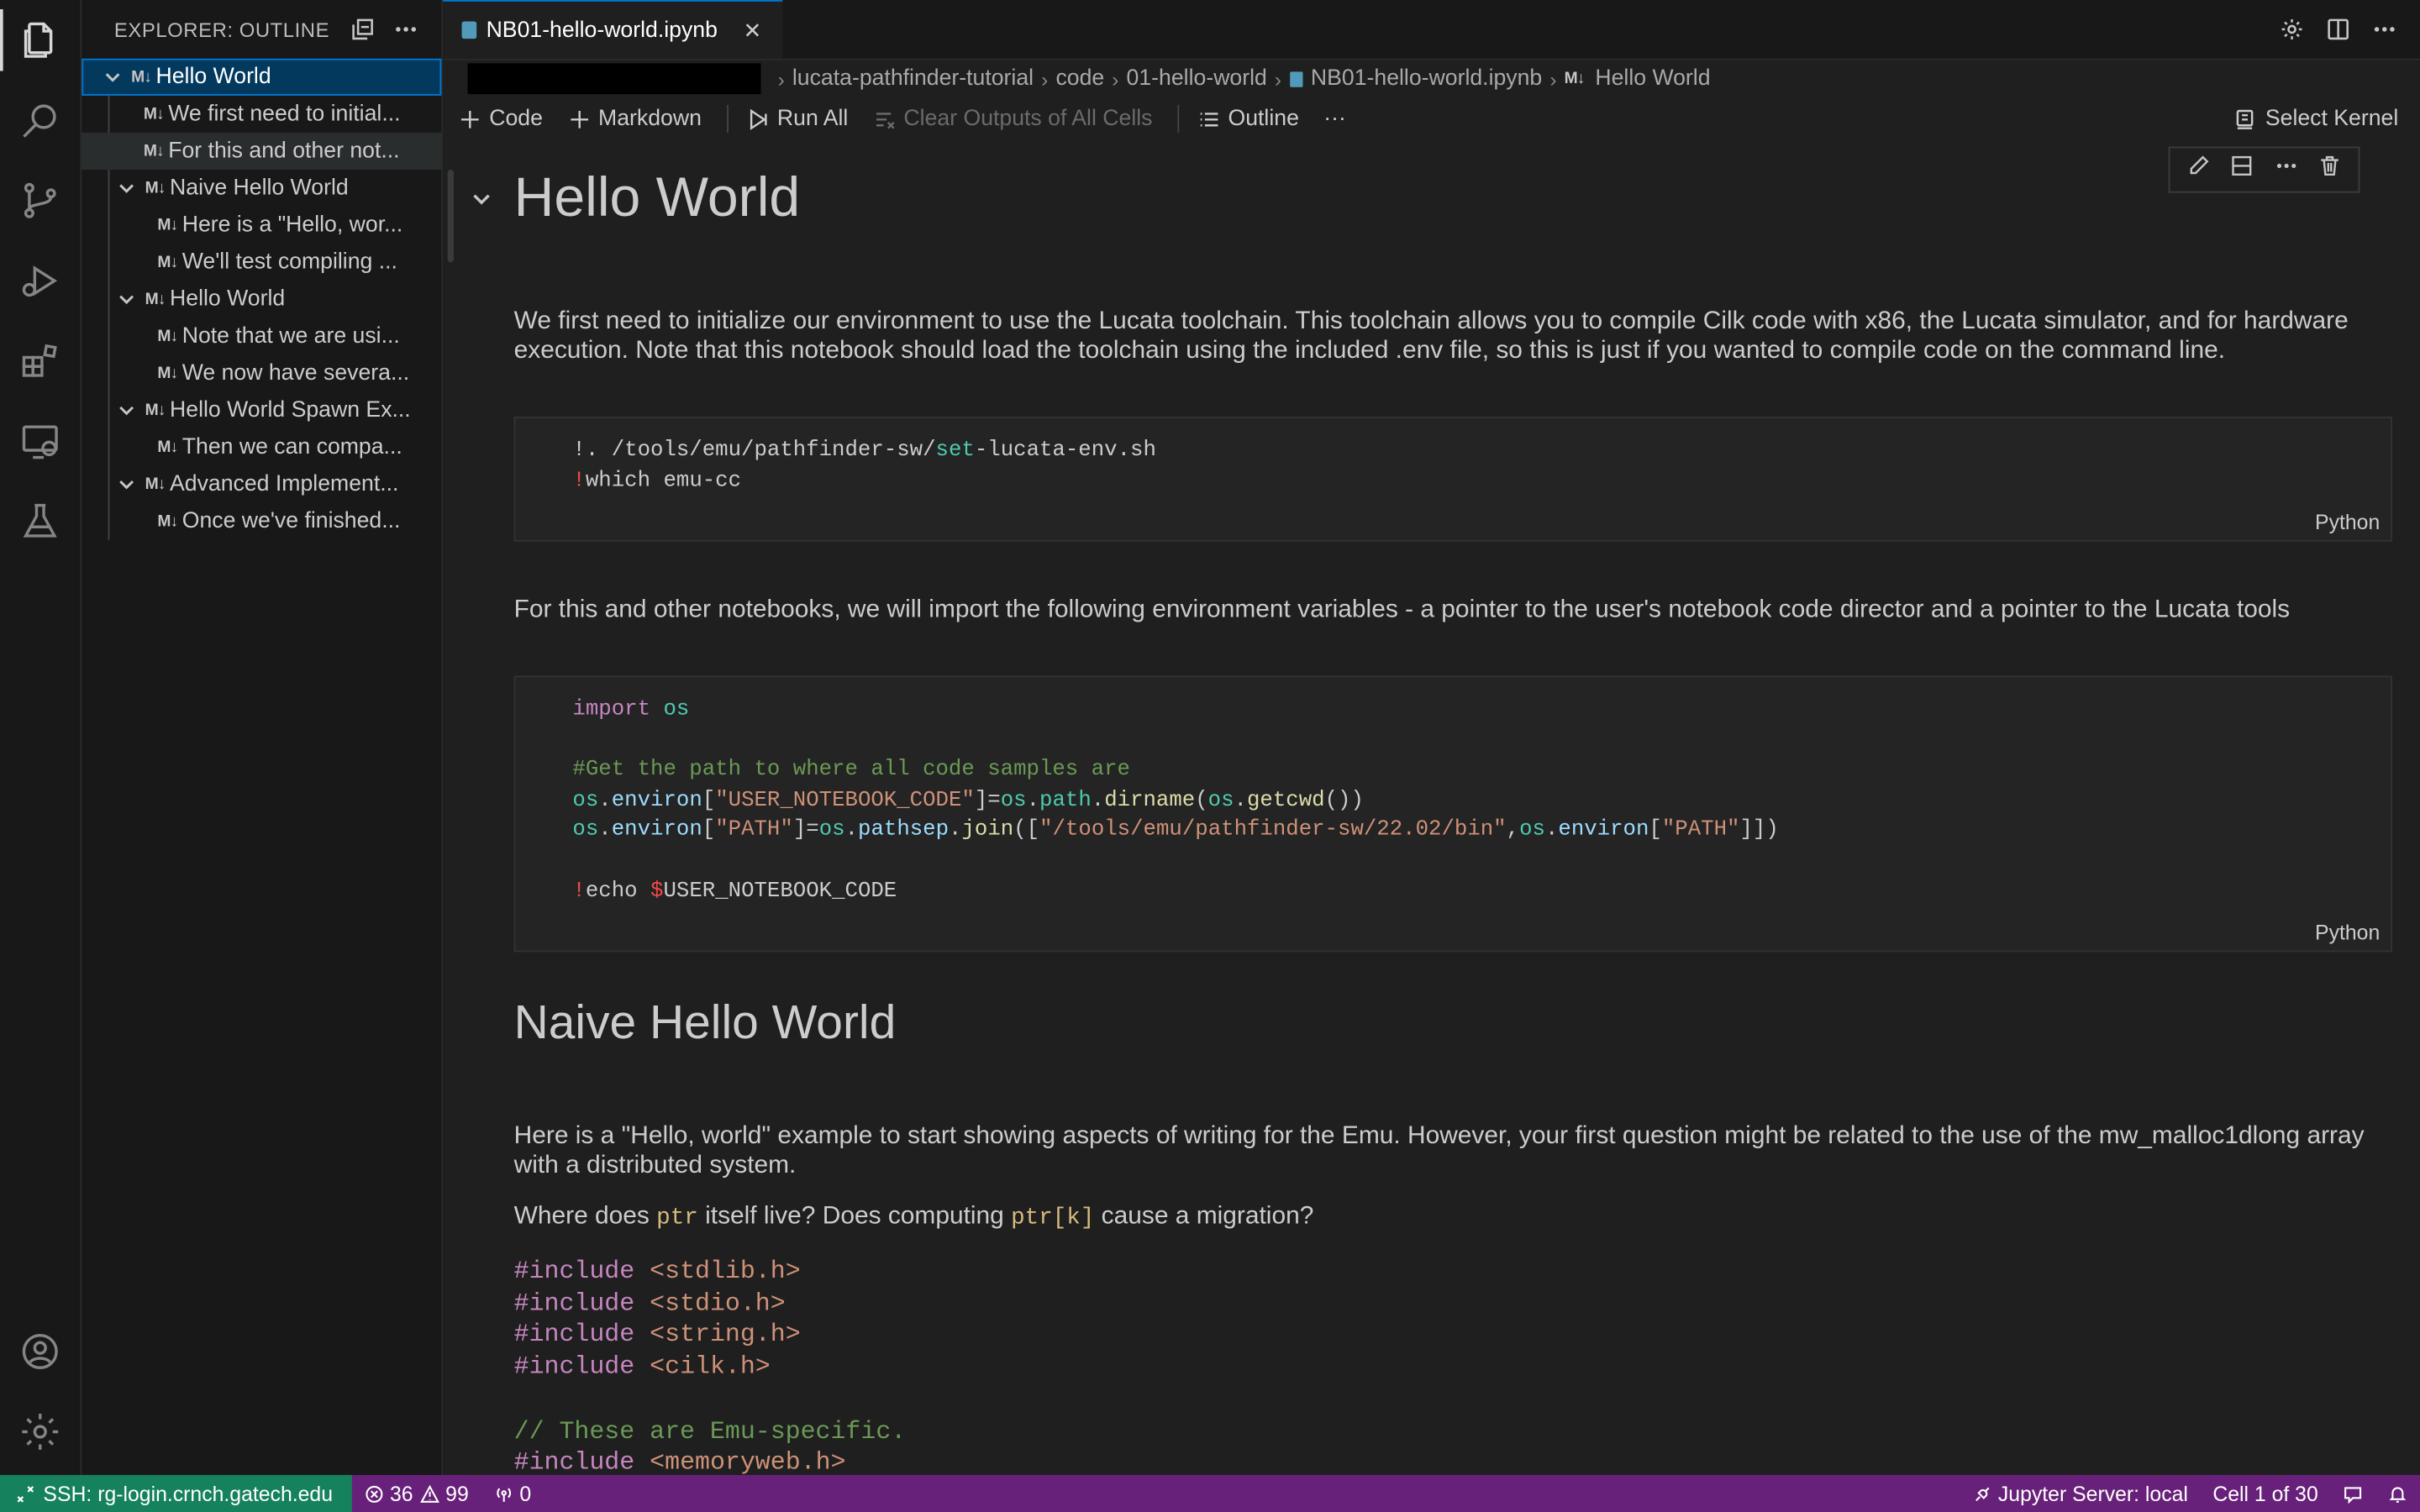 This screenshot has width=2420, height=1512. I want to click on clear-outputs-button: Clear Outputs of All Cells, so click(1013, 119).